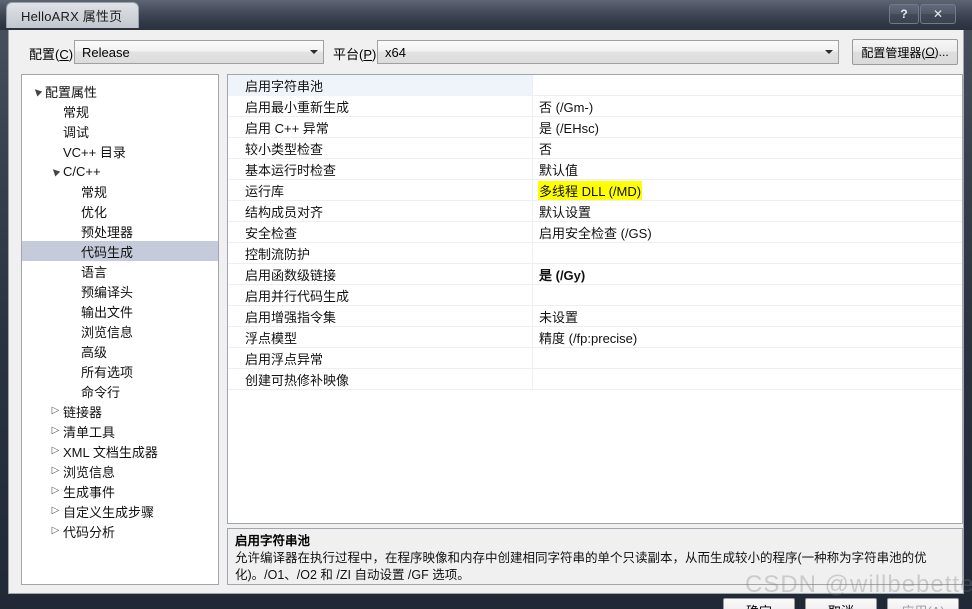 This screenshot has height=609, width=972. What do you see at coordinates (565, 212) in the screenshot?
I see `property-value-text: 默认设置` at bounding box center [565, 212].